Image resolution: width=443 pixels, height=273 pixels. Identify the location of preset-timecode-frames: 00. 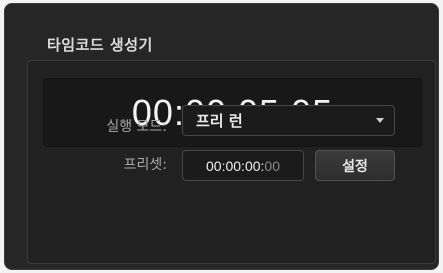
(272, 165).